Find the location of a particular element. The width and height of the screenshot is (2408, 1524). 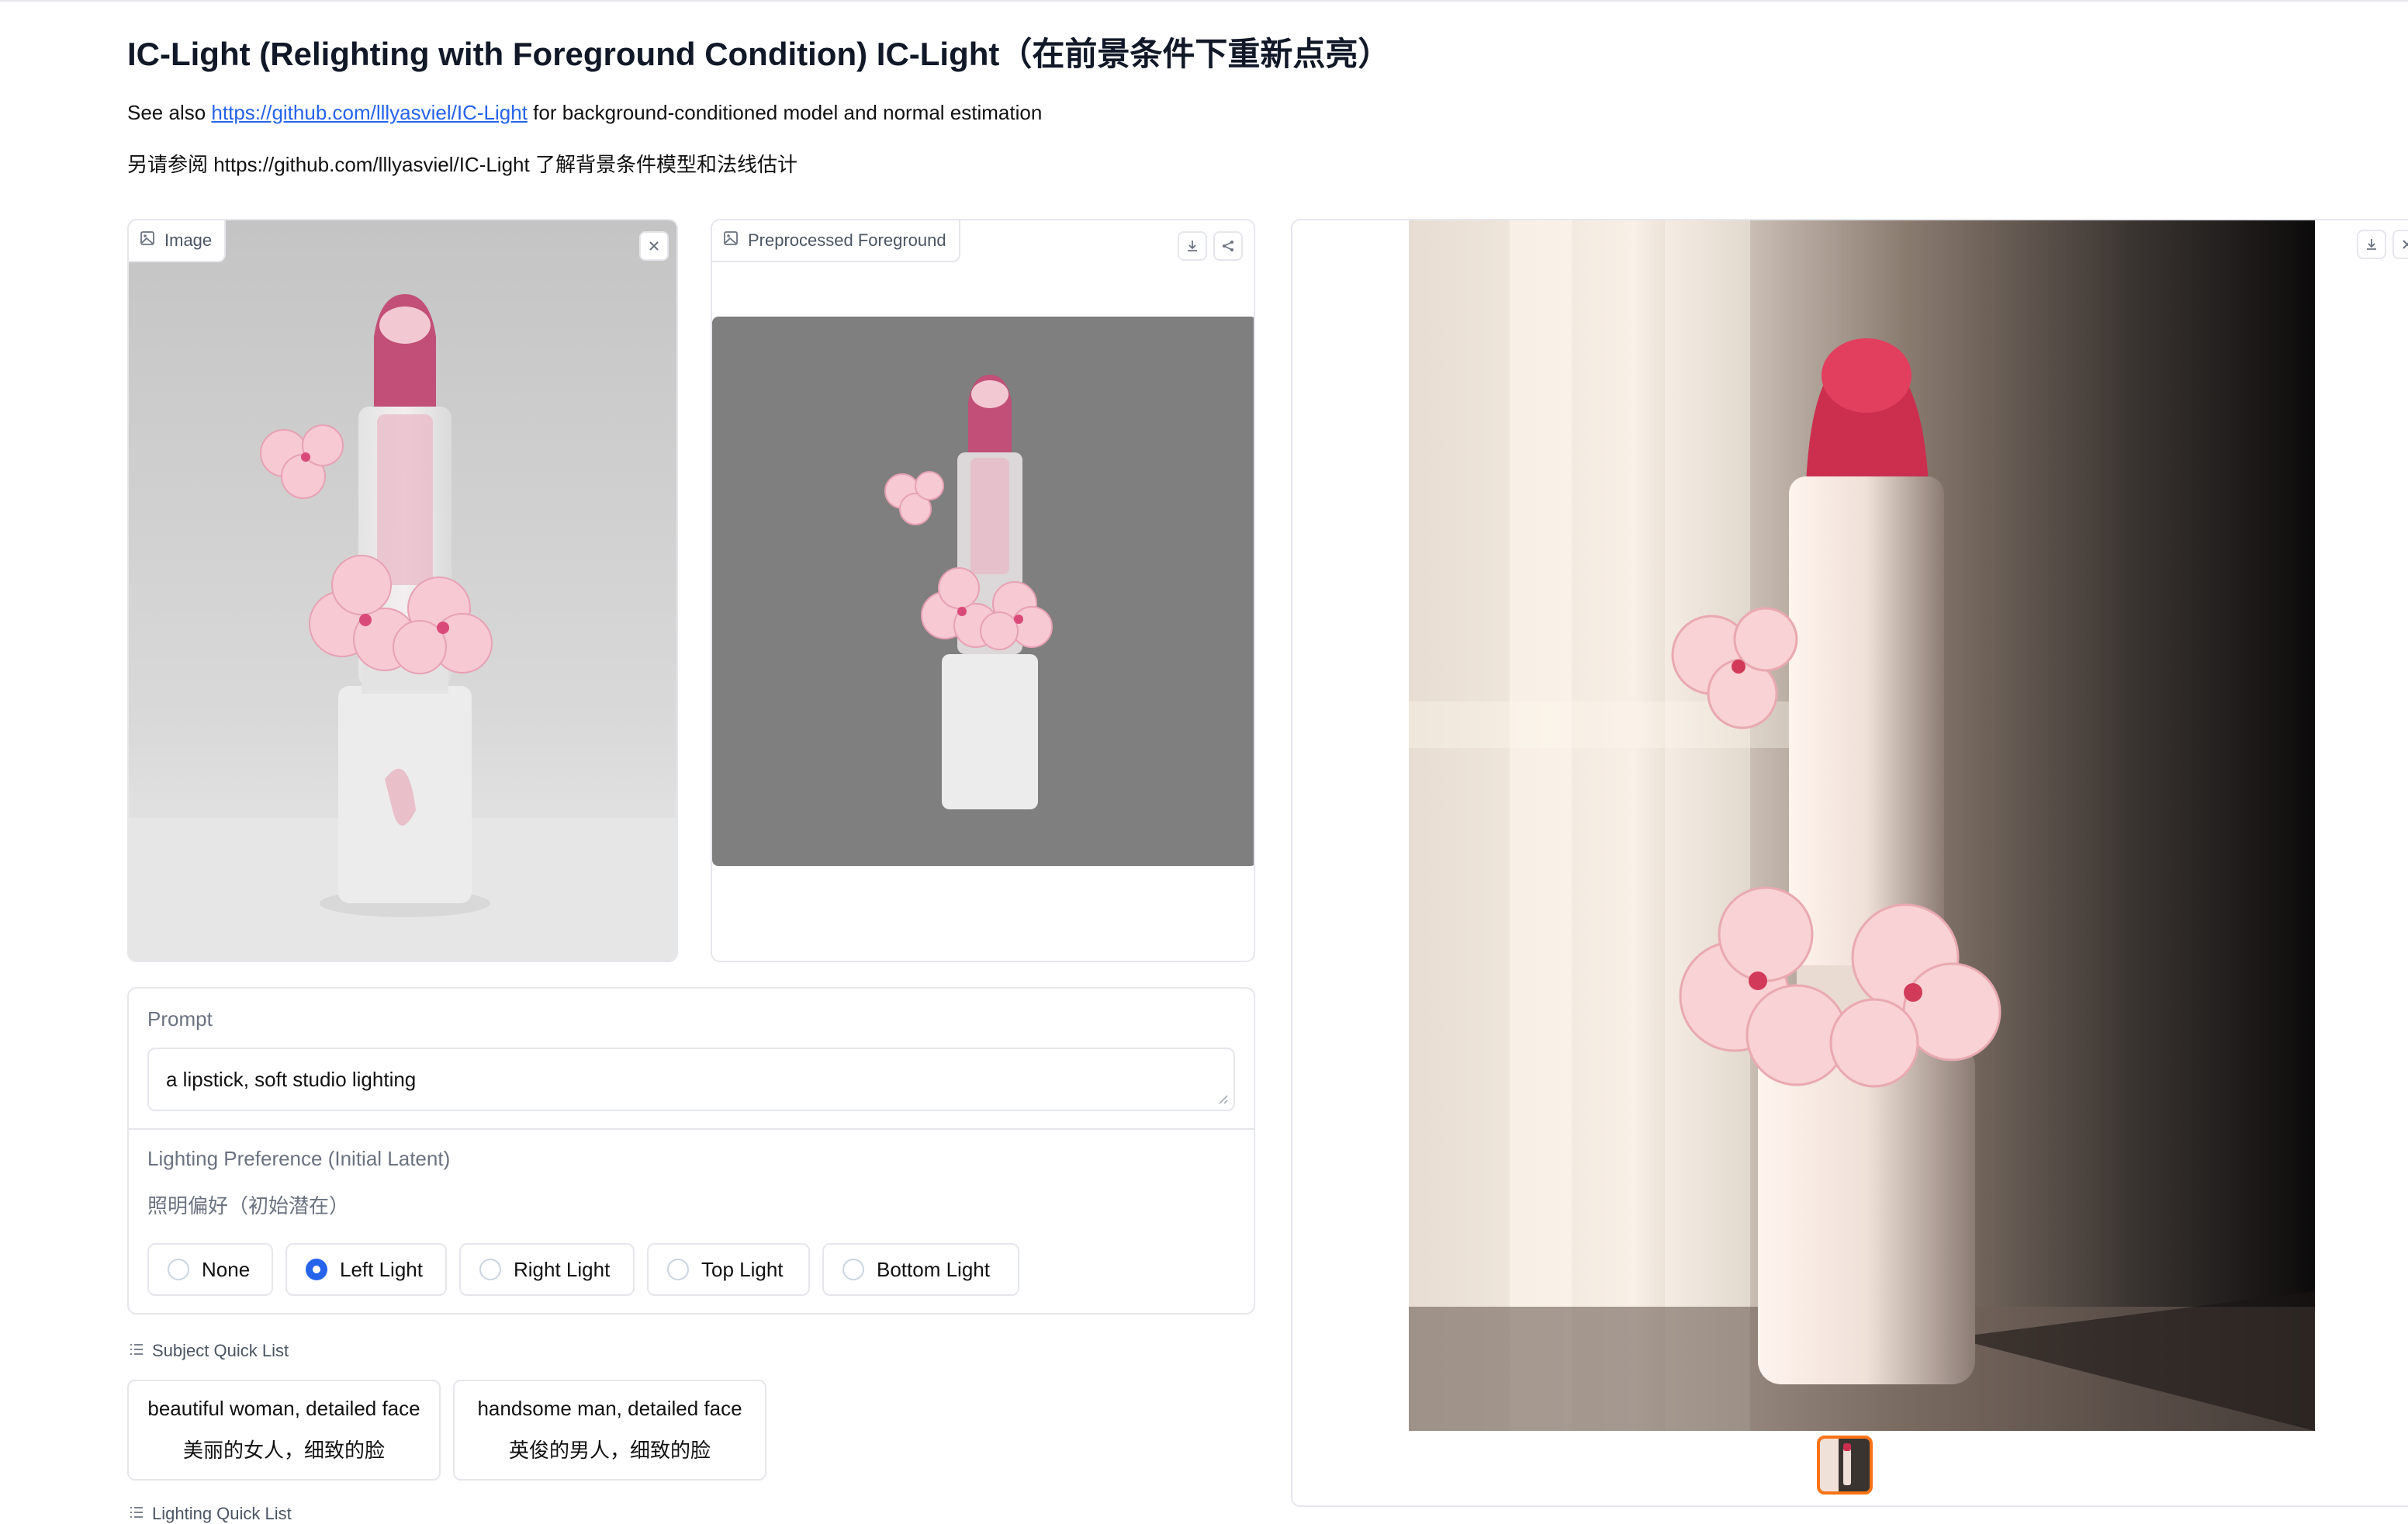

prompt-label: Prompt is located at coordinates (180, 1018).